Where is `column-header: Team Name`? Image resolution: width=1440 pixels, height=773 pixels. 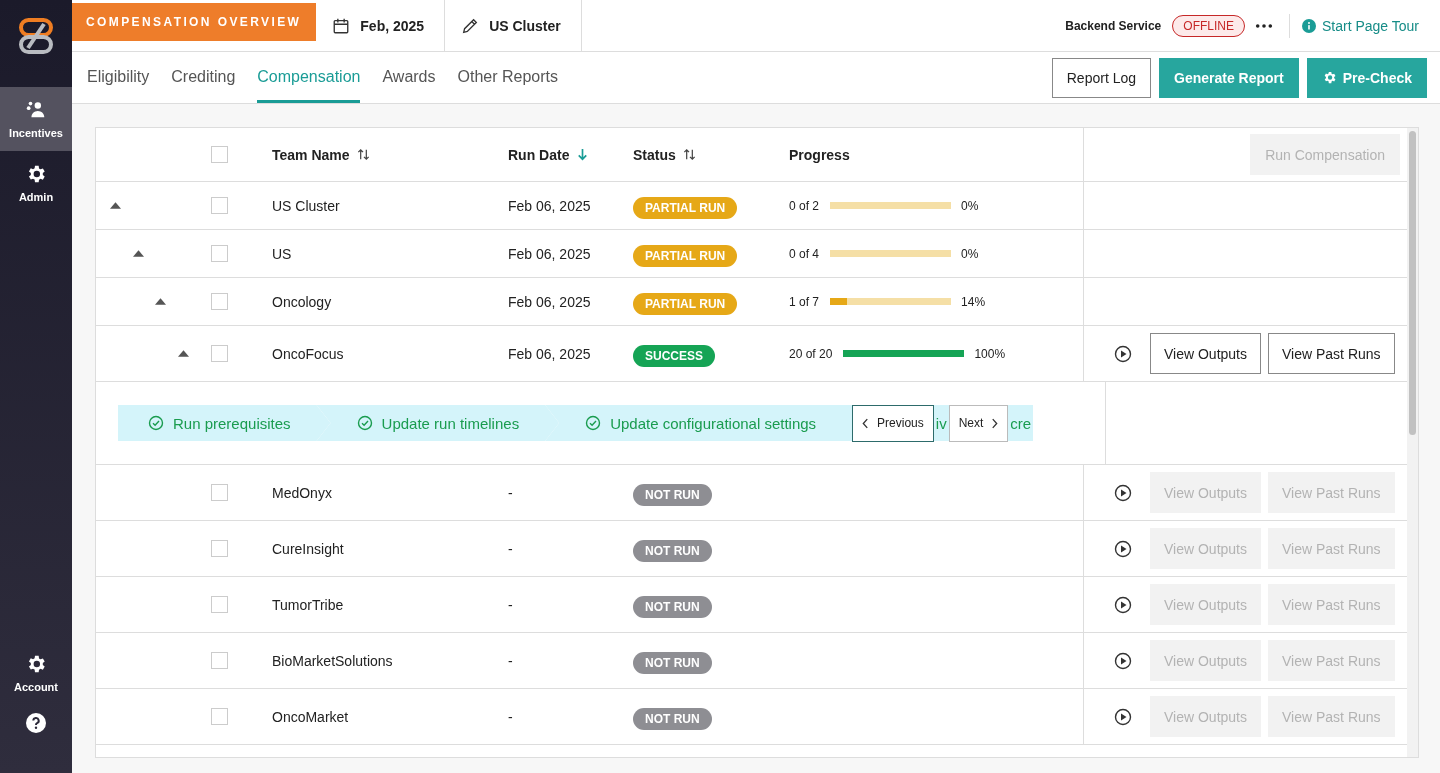 column-header: Team Name is located at coordinates (311, 154).